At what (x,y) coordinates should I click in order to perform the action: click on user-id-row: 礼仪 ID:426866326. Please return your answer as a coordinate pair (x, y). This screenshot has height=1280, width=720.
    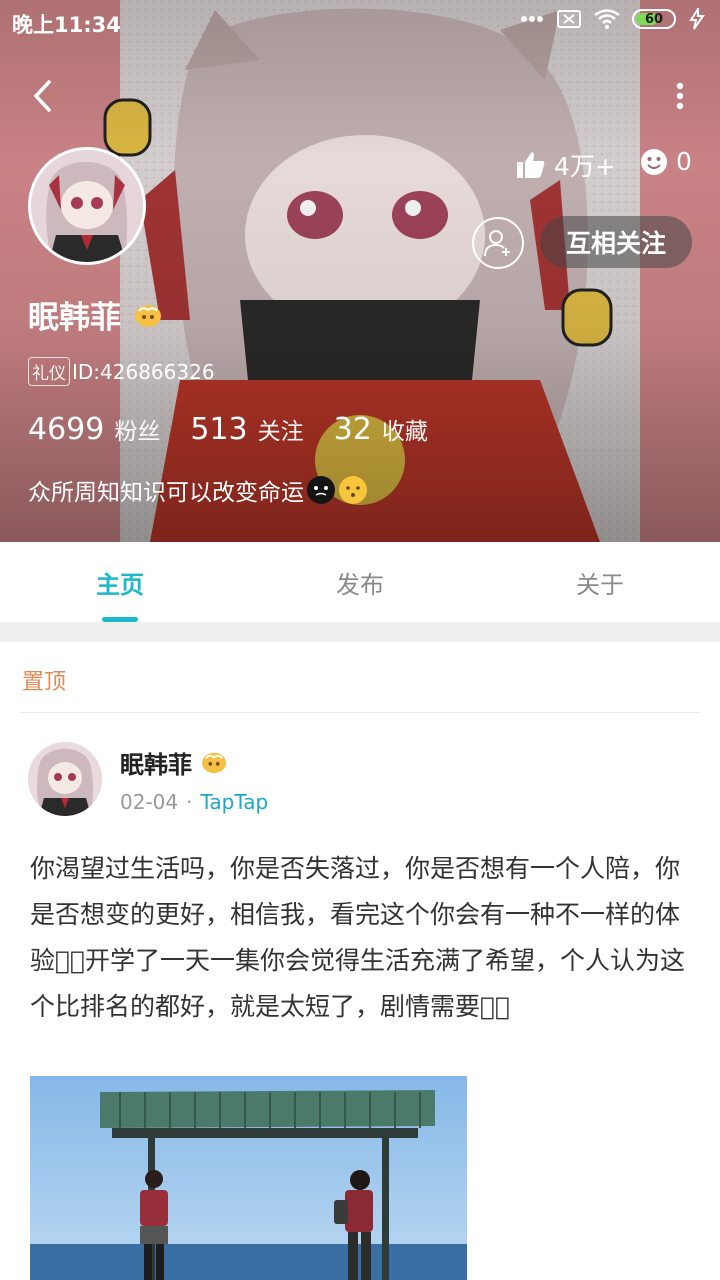
    Looking at the image, I should click on (121, 371).